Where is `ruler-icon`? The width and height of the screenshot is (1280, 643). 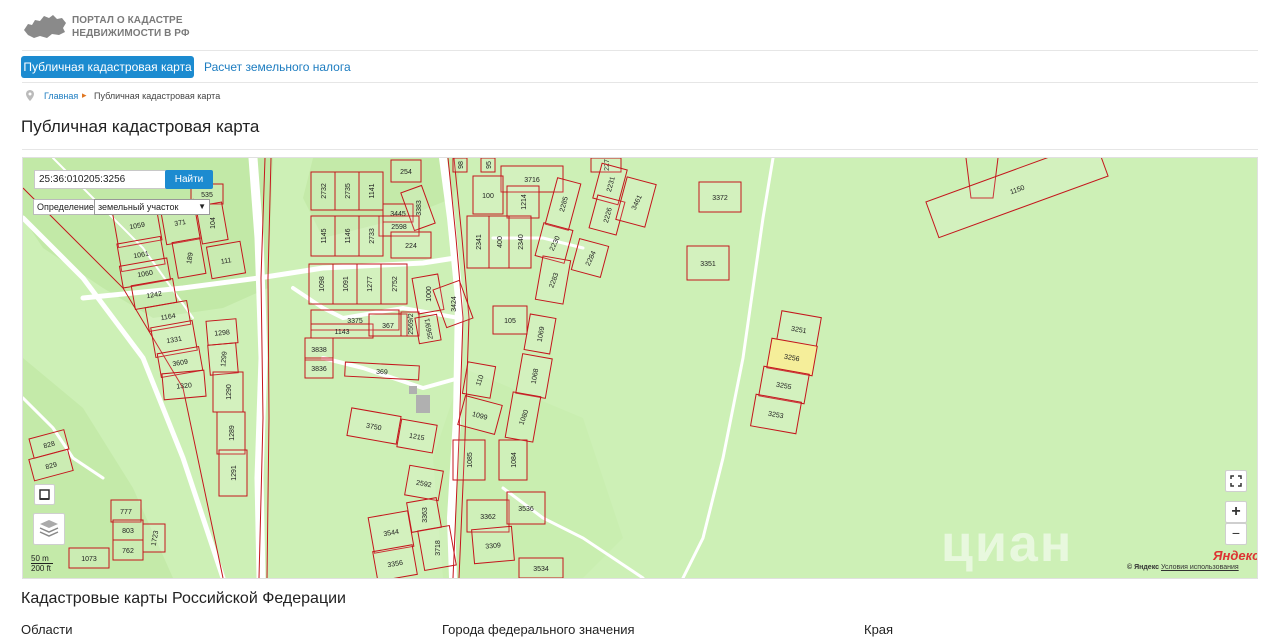 ruler-icon is located at coordinates (44, 494).